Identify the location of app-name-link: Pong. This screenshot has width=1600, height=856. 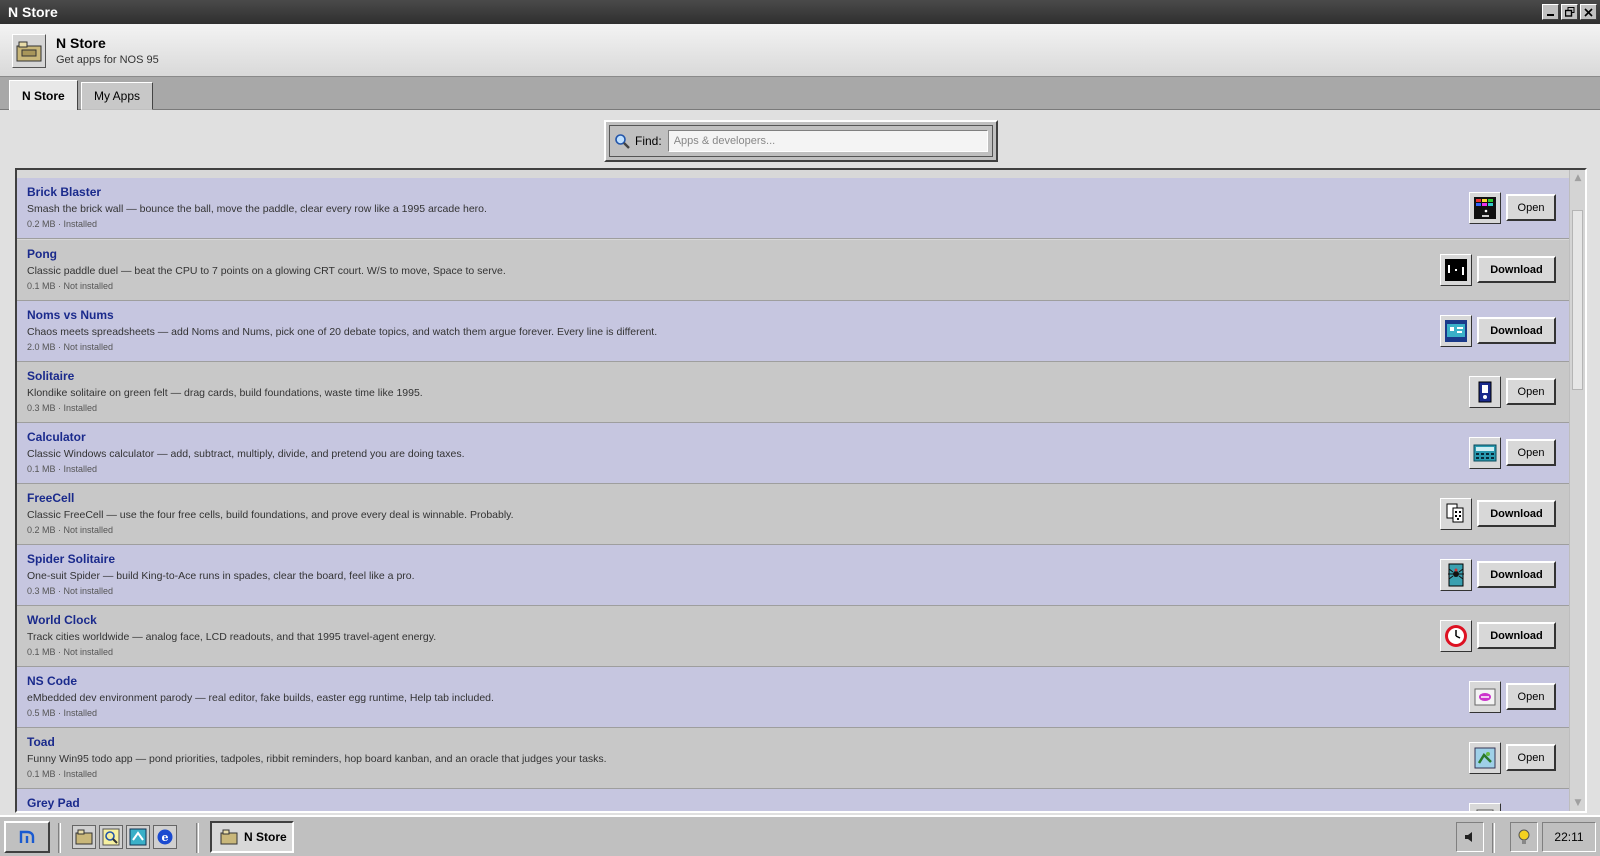
(42, 254).